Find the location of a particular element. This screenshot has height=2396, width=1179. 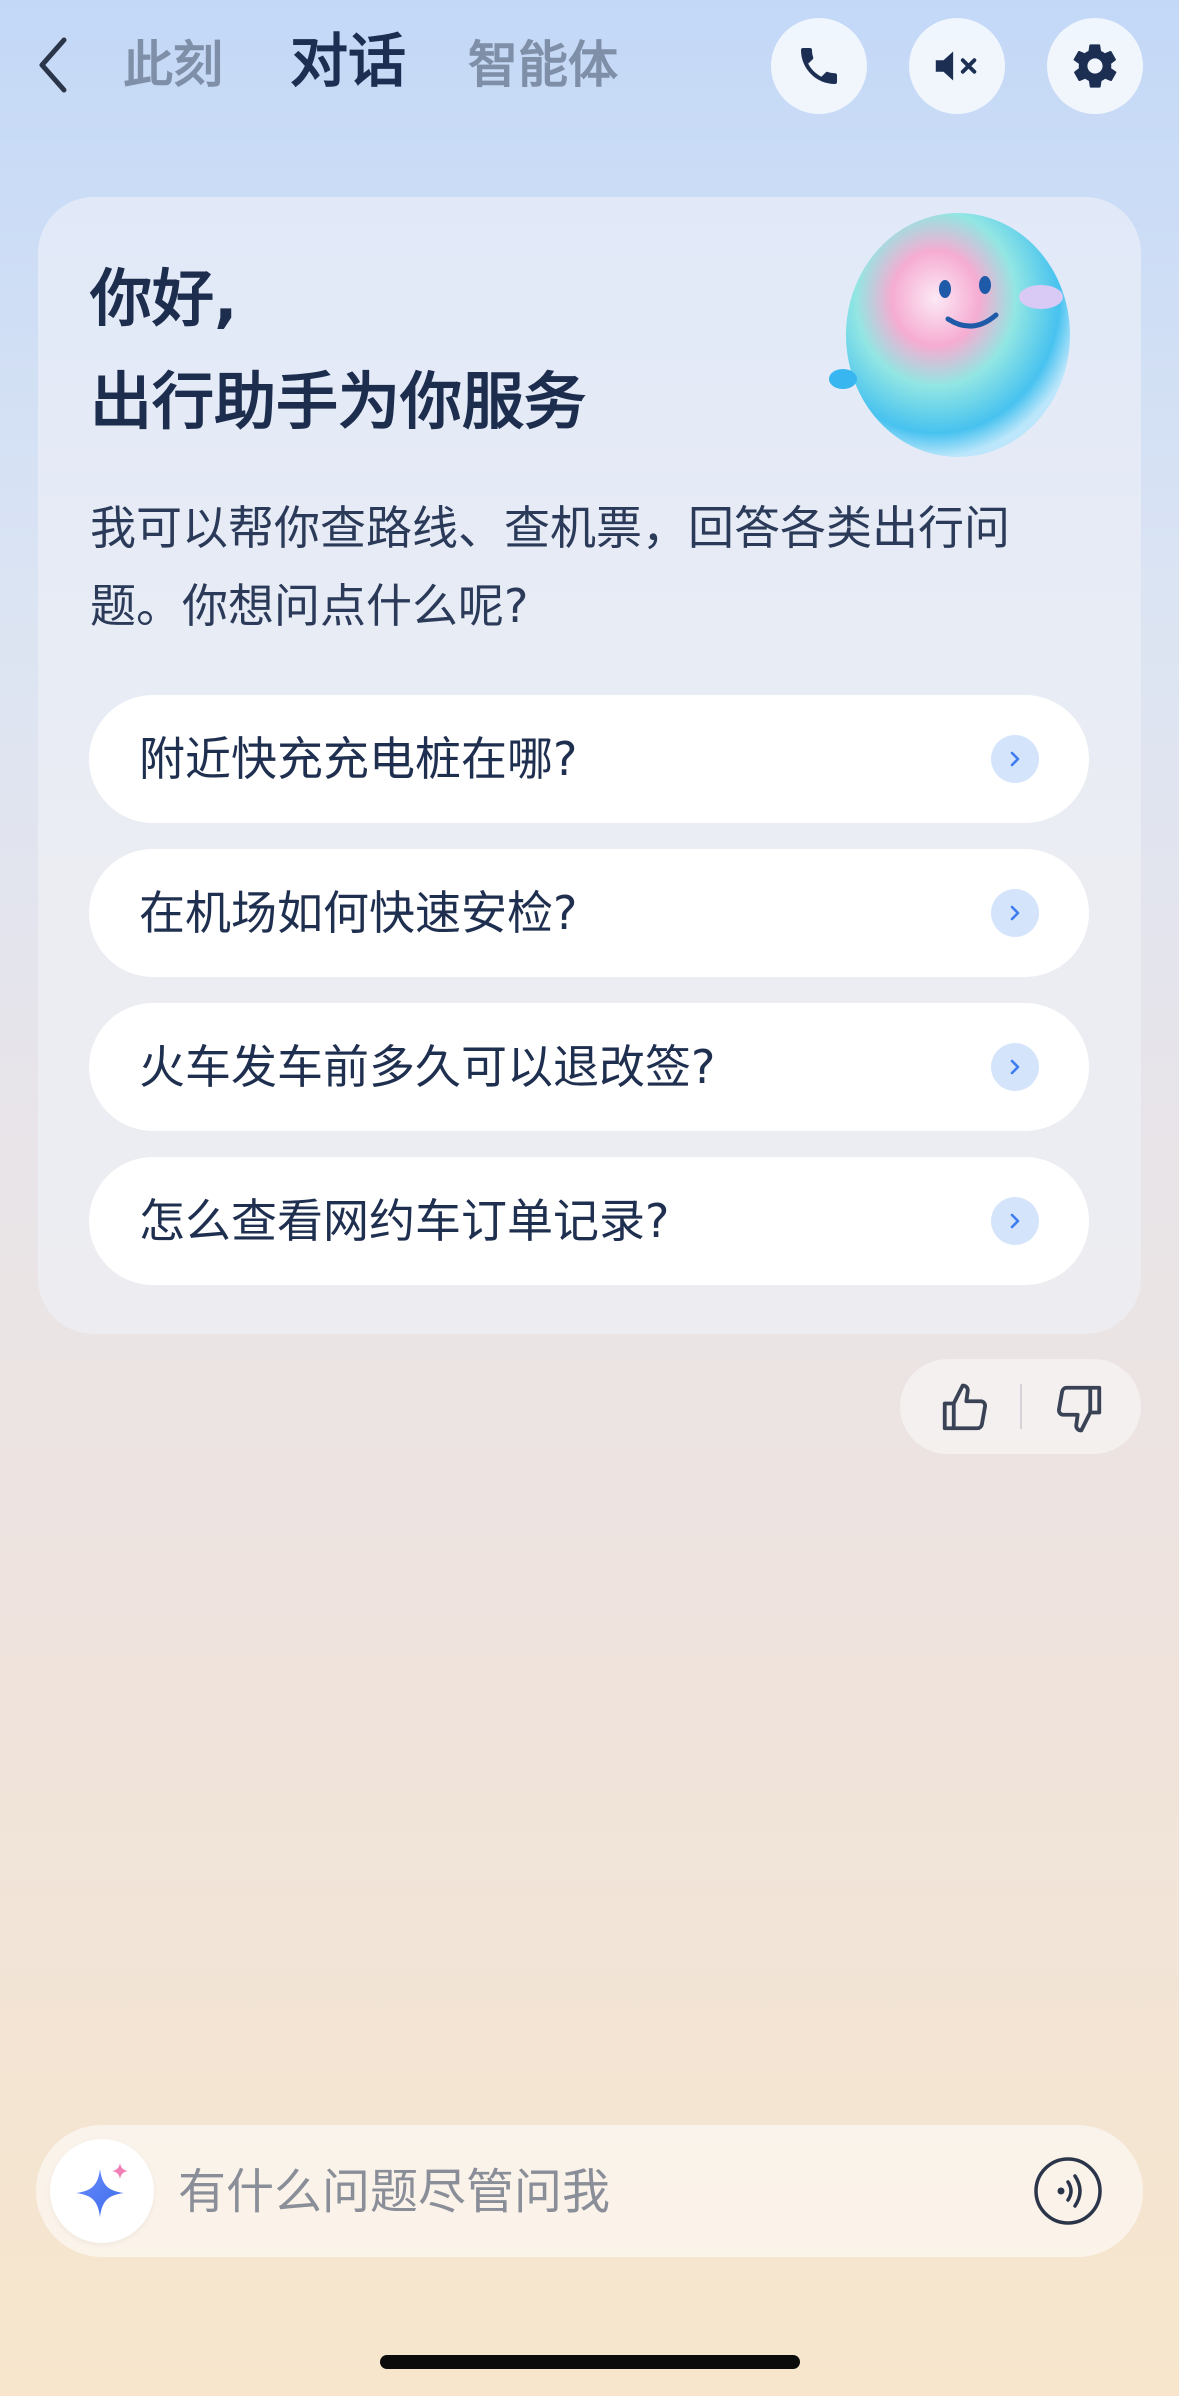

feedback-bar is located at coordinates (1020, 1406).